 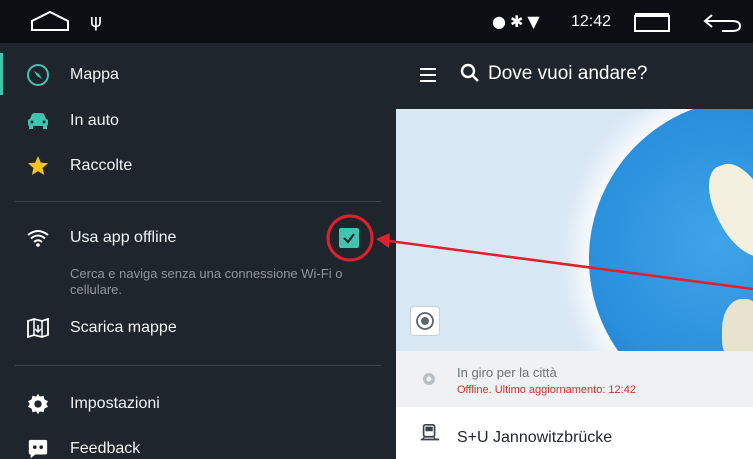 What do you see at coordinates (38, 121) in the screenshot?
I see `car-icon` at bounding box center [38, 121].